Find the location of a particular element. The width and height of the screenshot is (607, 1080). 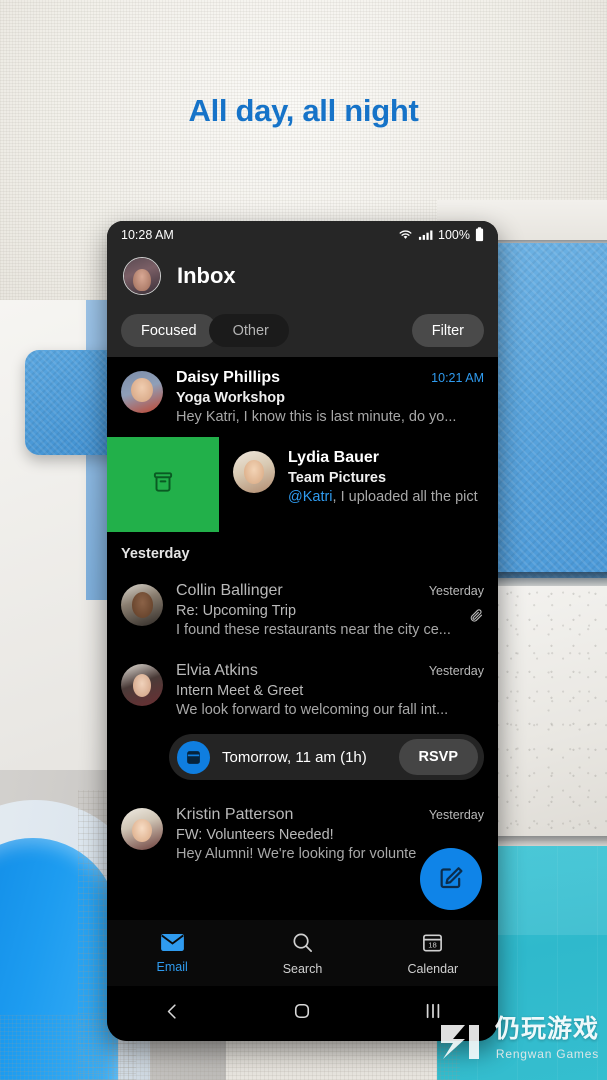

watermark: 仍玩游戏 Rengwan Games is located at coordinates (517, 1042).